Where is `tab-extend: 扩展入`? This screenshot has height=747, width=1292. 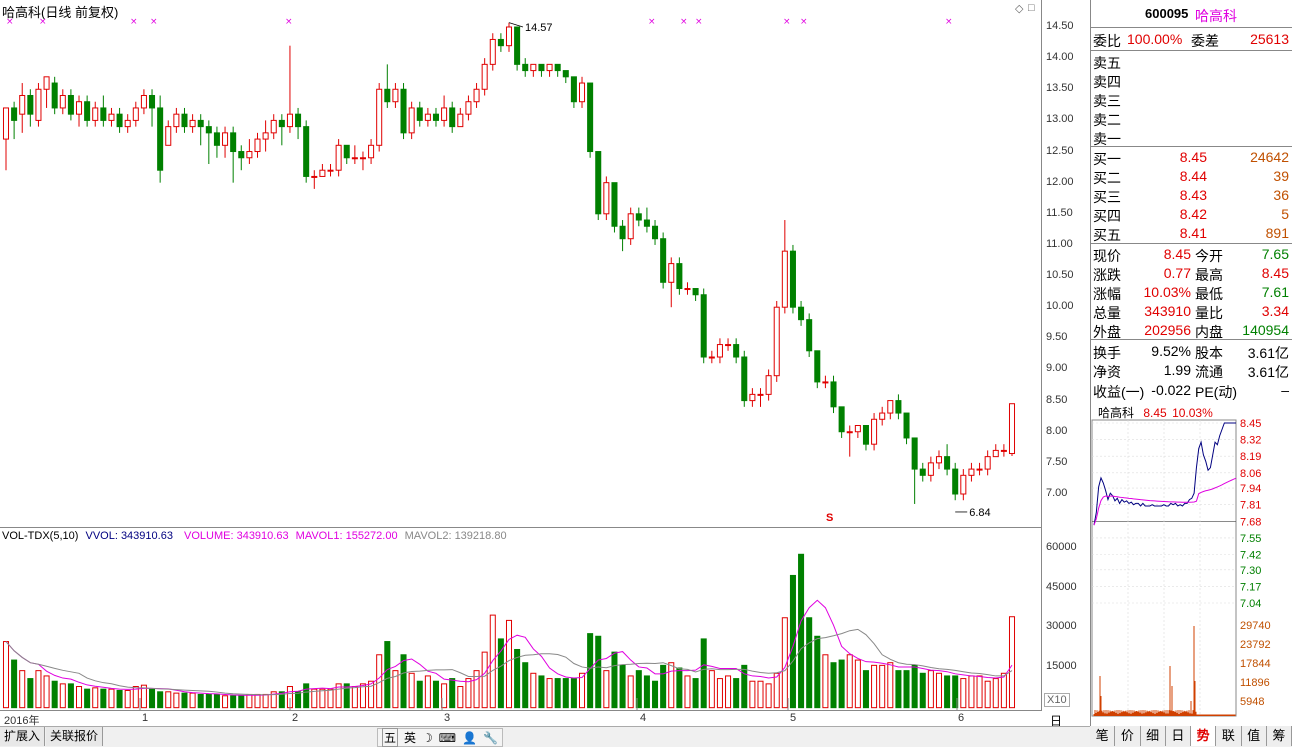 tab-extend: 扩展入 is located at coordinates (23, 736).